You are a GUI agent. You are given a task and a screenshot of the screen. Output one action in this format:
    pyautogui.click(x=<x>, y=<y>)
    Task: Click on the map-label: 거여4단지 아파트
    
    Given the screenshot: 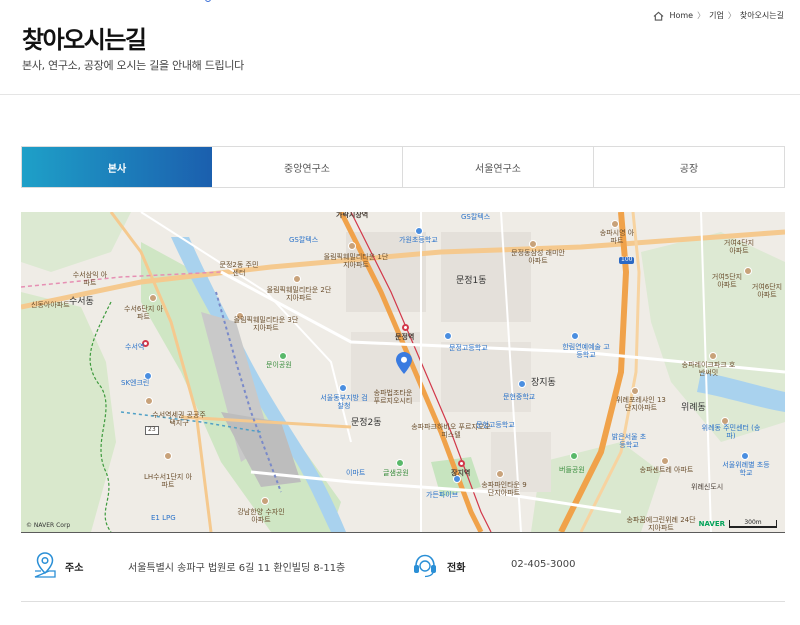 What is the action you would take?
    pyautogui.click(x=739, y=247)
    